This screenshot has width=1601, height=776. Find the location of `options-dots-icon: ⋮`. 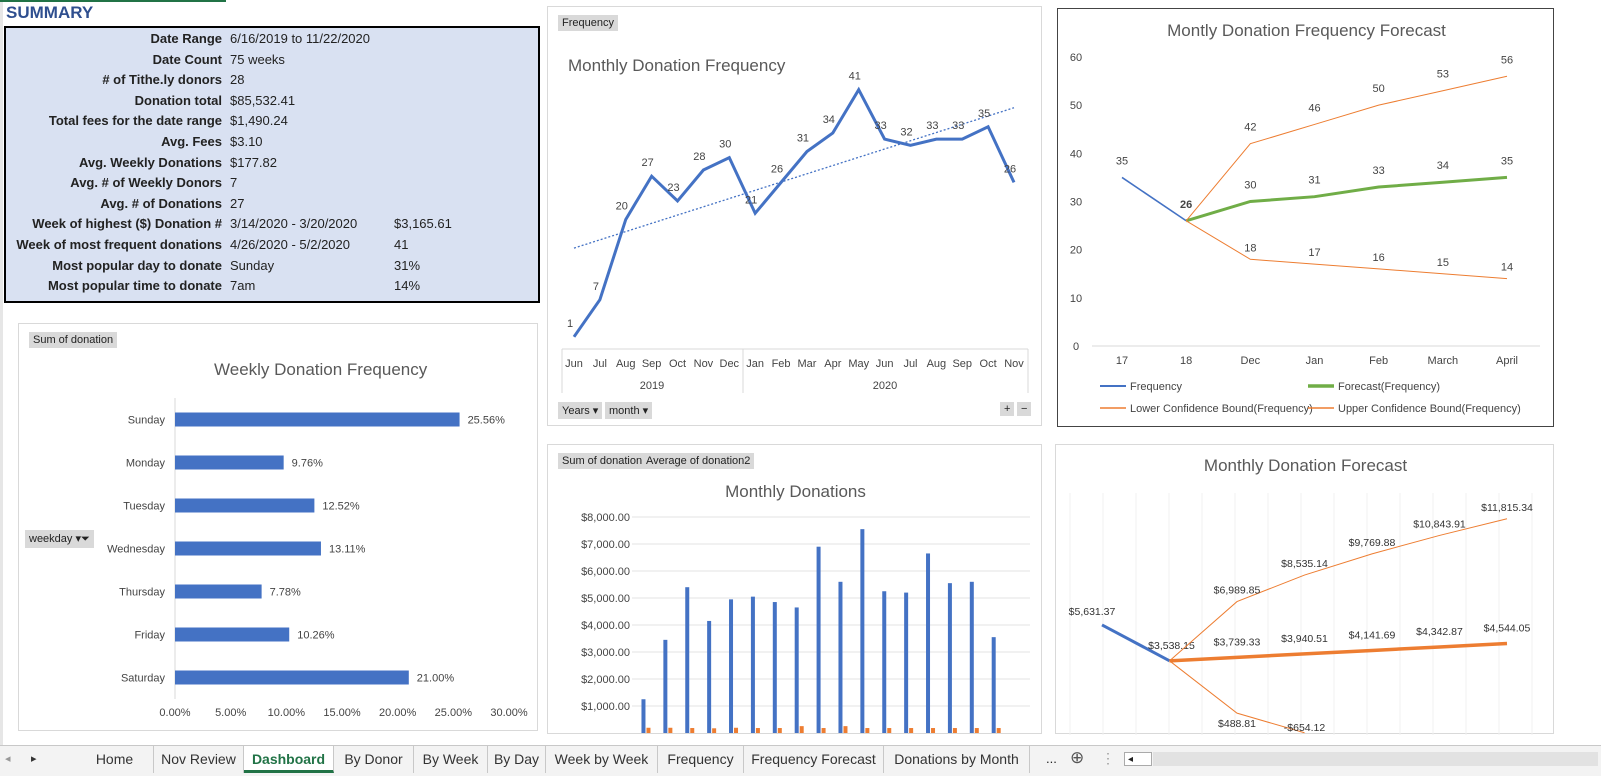

options-dots-icon: ⋮ is located at coordinates (1108, 758).